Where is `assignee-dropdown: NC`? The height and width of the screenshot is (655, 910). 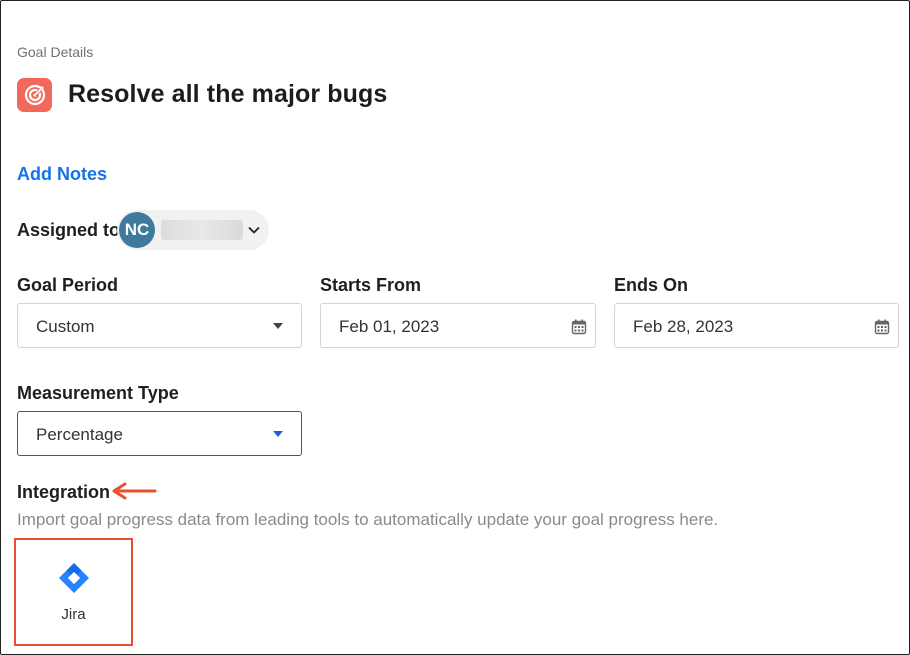
assignee-dropdown: NC is located at coordinates (193, 230).